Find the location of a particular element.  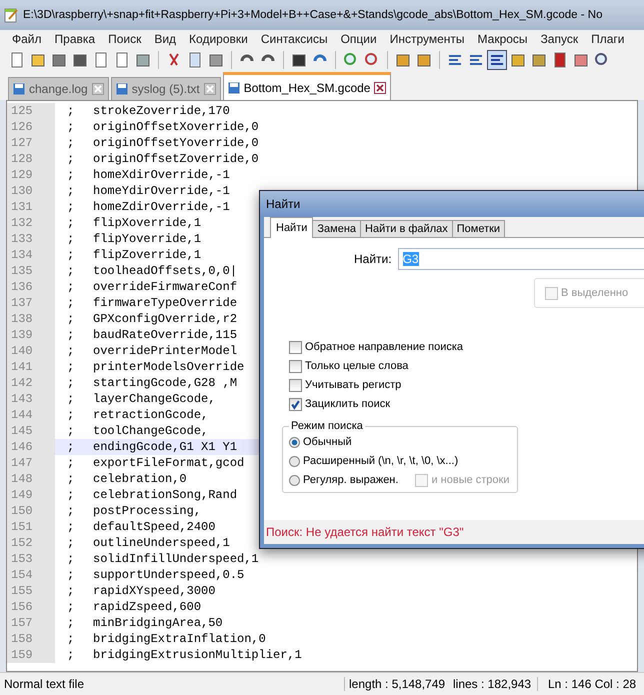

line-number: 139 is located at coordinates (31, 335).